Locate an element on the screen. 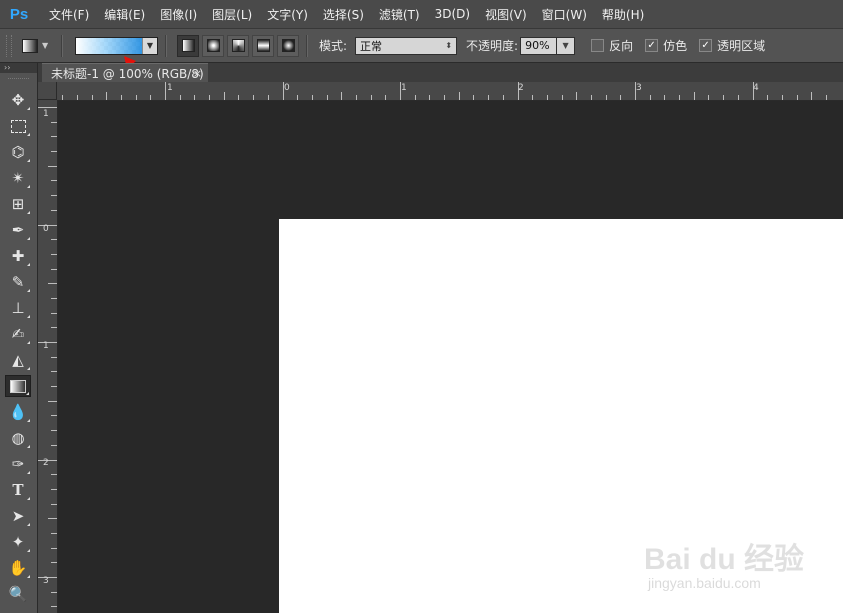 Image resolution: width=843 pixels, height=613 pixels. linear-gradient-button is located at coordinates (188, 45).